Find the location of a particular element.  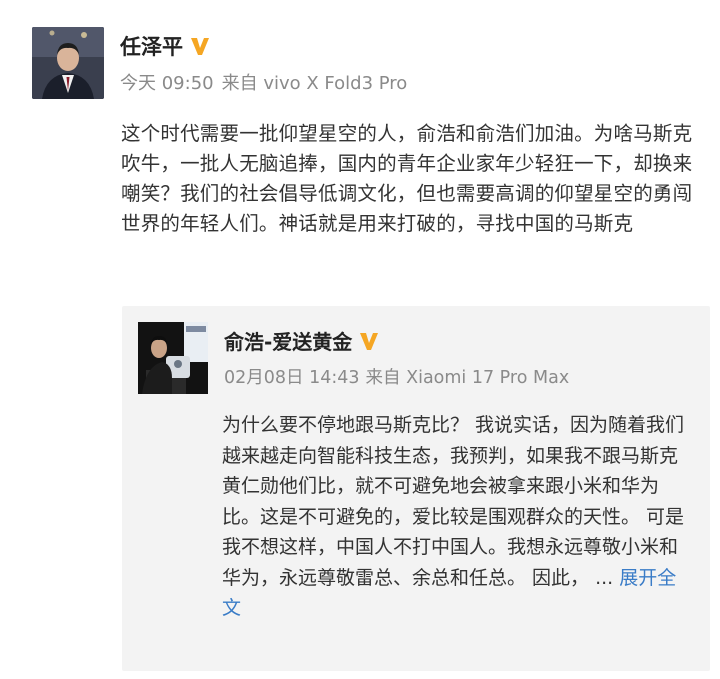

repost-source: 来自 Xiaomi 17 Pro Max is located at coordinates (468, 378).